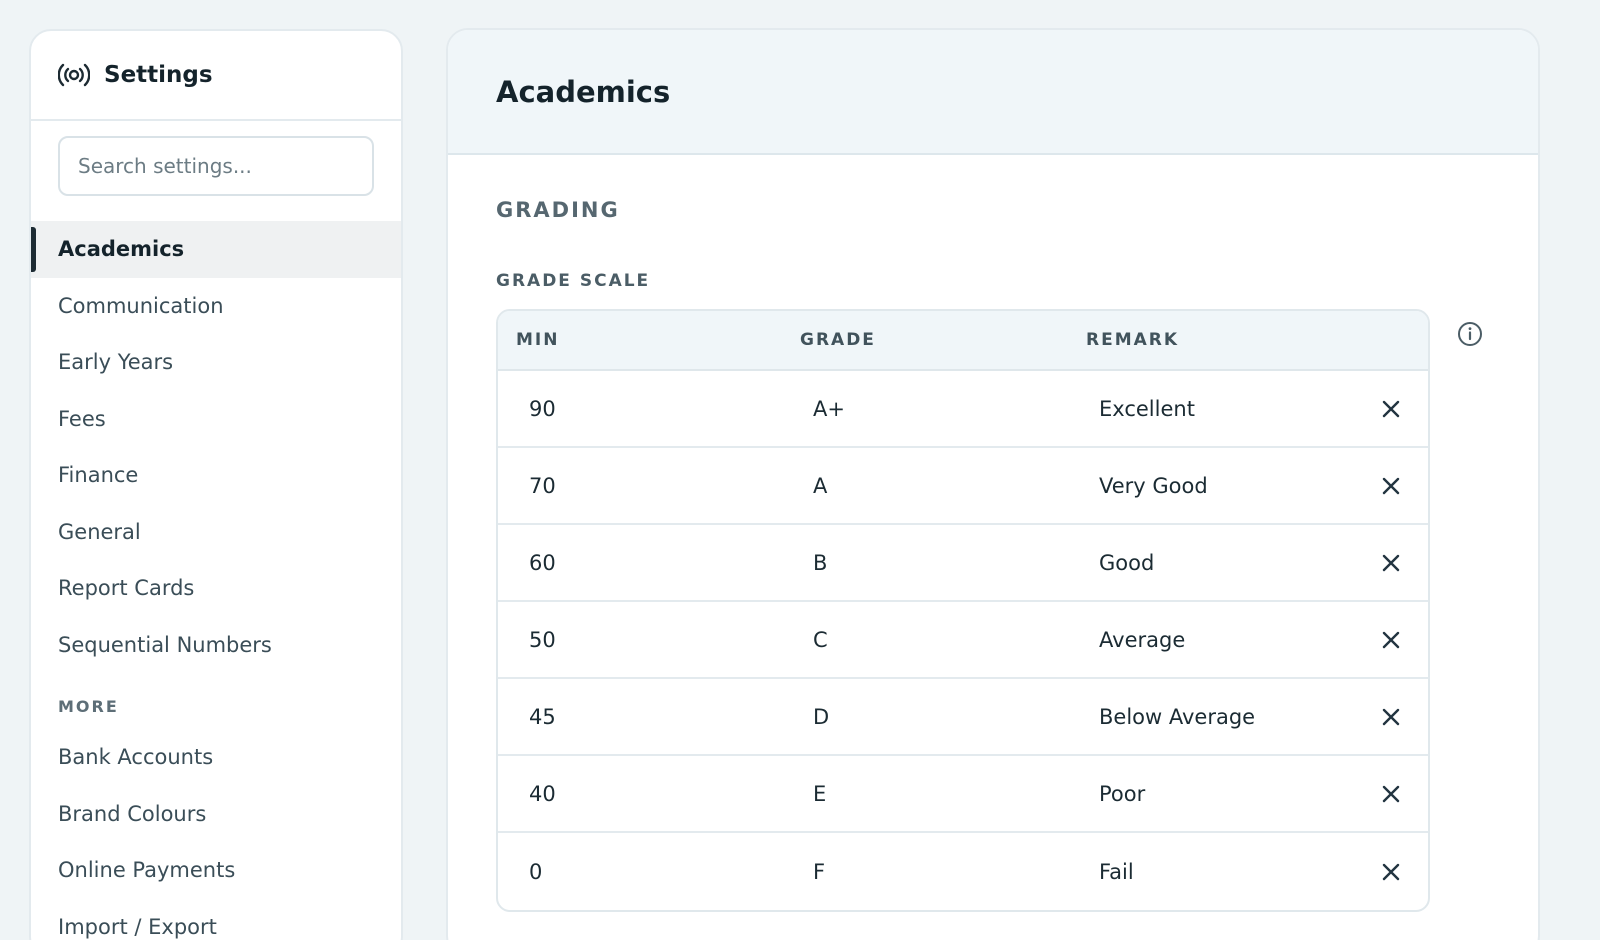 The width and height of the screenshot is (1600, 940). Describe the element at coordinates (1142, 640) in the screenshot. I see `remark-cell: Average` at that location.